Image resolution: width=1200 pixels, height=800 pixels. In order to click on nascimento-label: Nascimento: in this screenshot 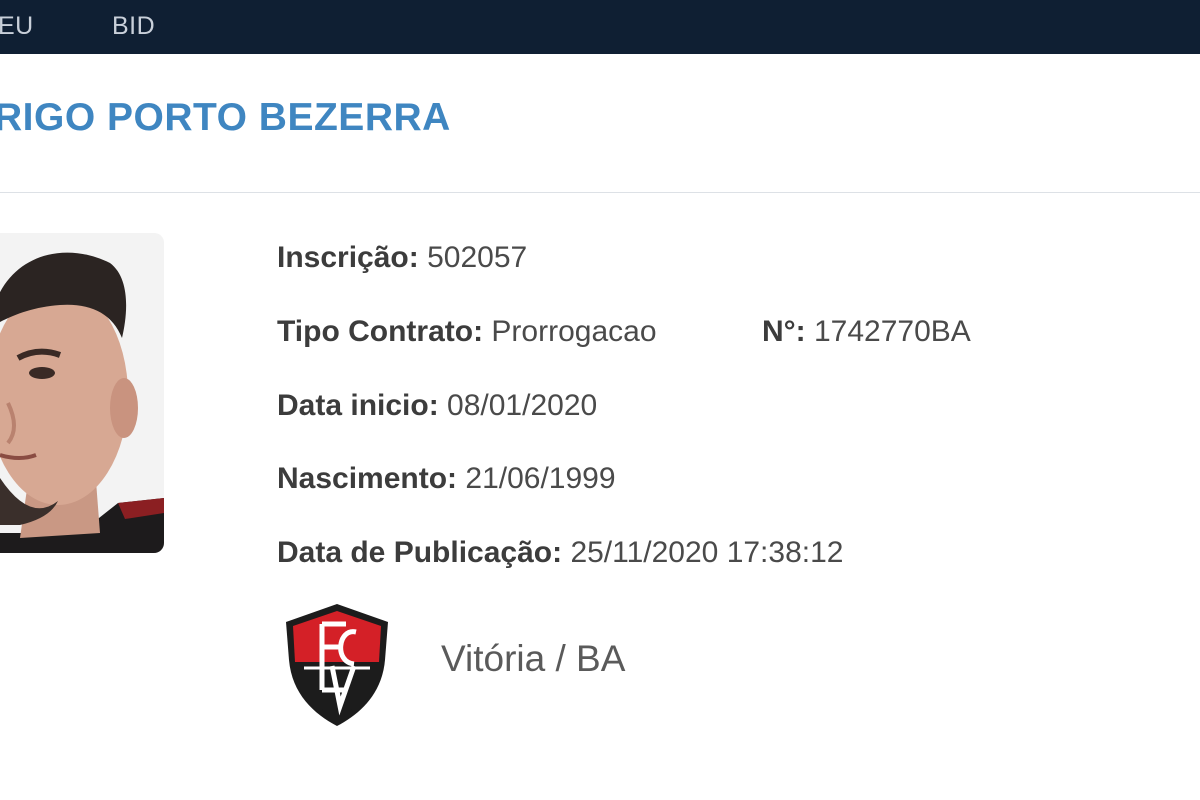, I will do `click(367, 478)`.